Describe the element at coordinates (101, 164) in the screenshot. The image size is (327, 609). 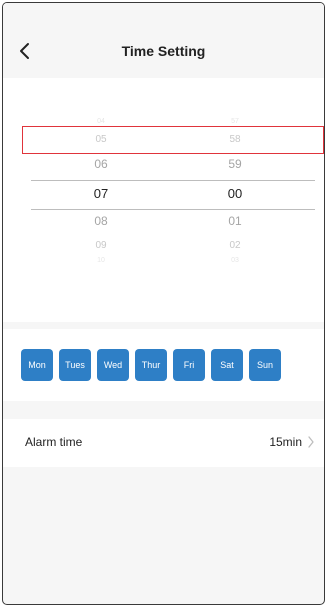
I see `hour-option: 06` at that location.